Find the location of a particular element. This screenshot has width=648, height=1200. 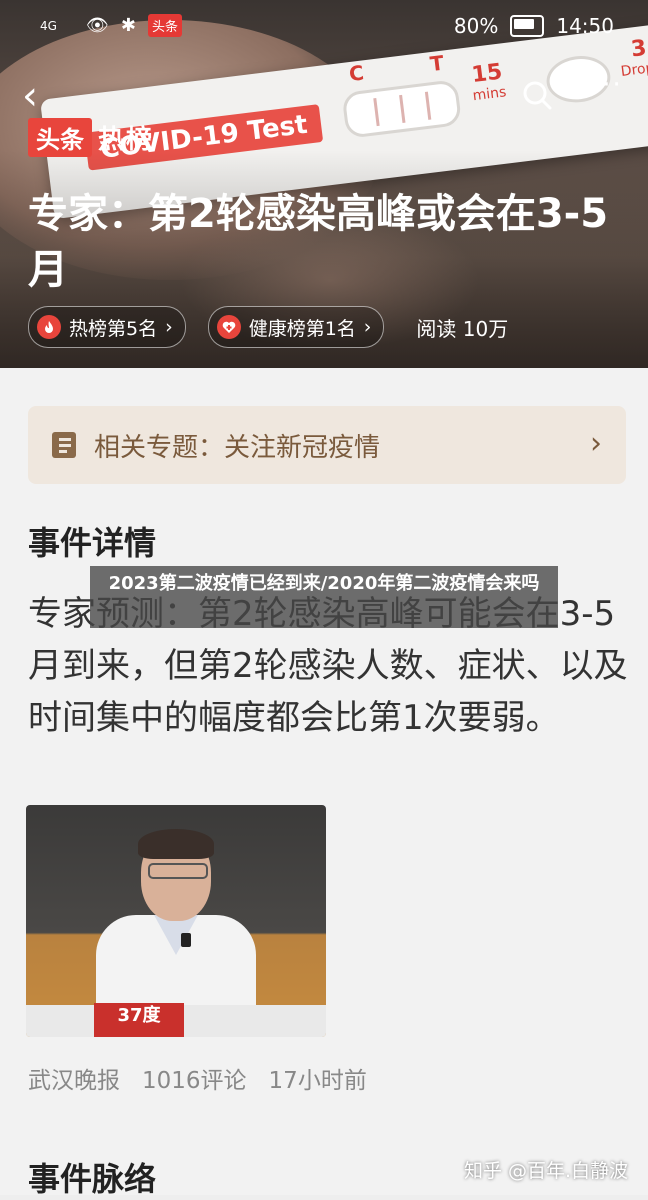

related-topic-label: 相关专题：关注新冠疫情 is located at coordinates (237, 447).